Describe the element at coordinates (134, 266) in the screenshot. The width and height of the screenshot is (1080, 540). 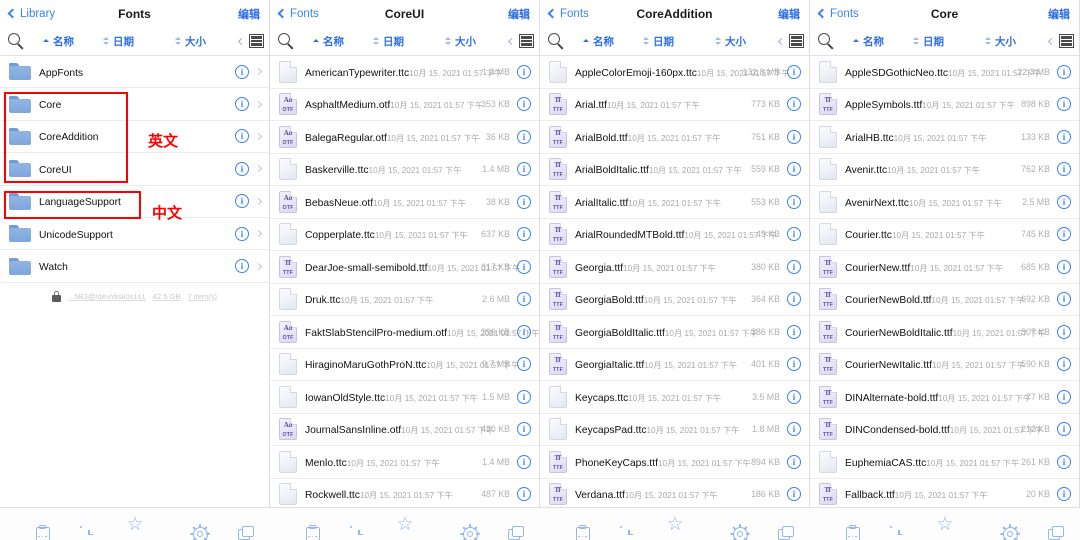
I see `list-item: Watch i` at that location.